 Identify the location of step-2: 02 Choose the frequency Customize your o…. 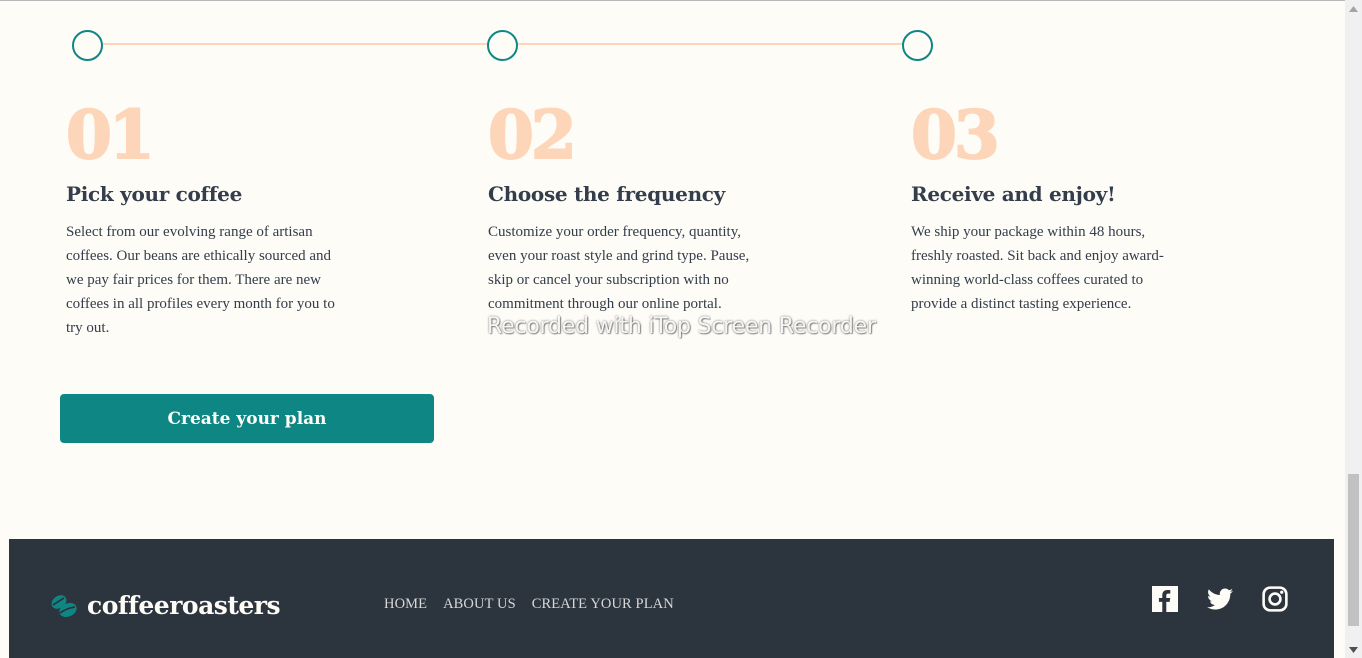
(637, 206).